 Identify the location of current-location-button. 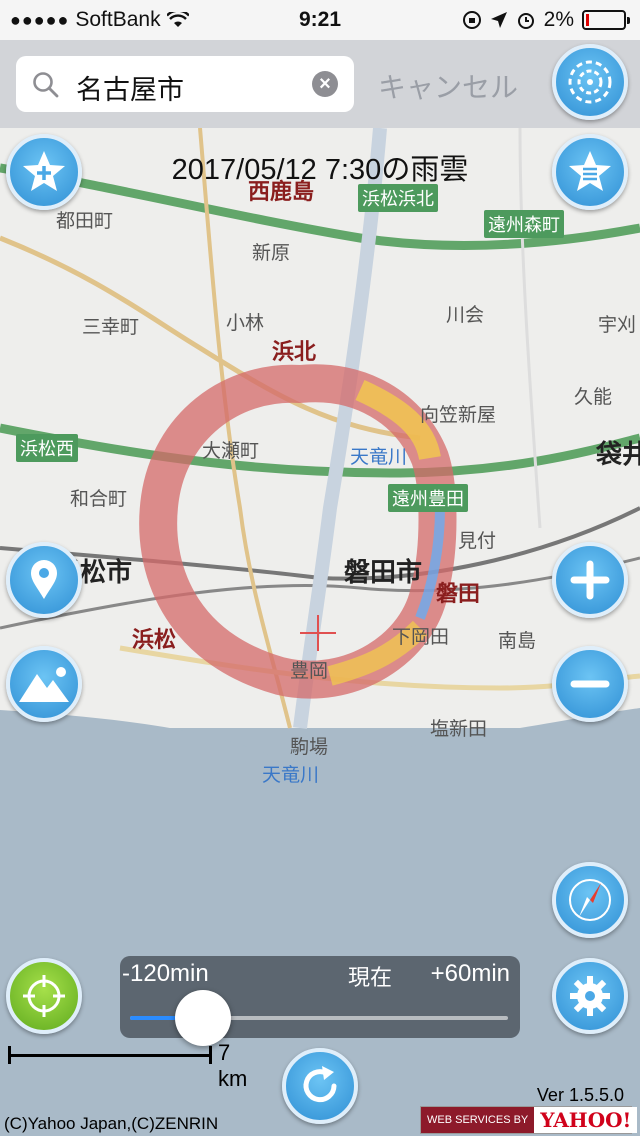
(44, 996).